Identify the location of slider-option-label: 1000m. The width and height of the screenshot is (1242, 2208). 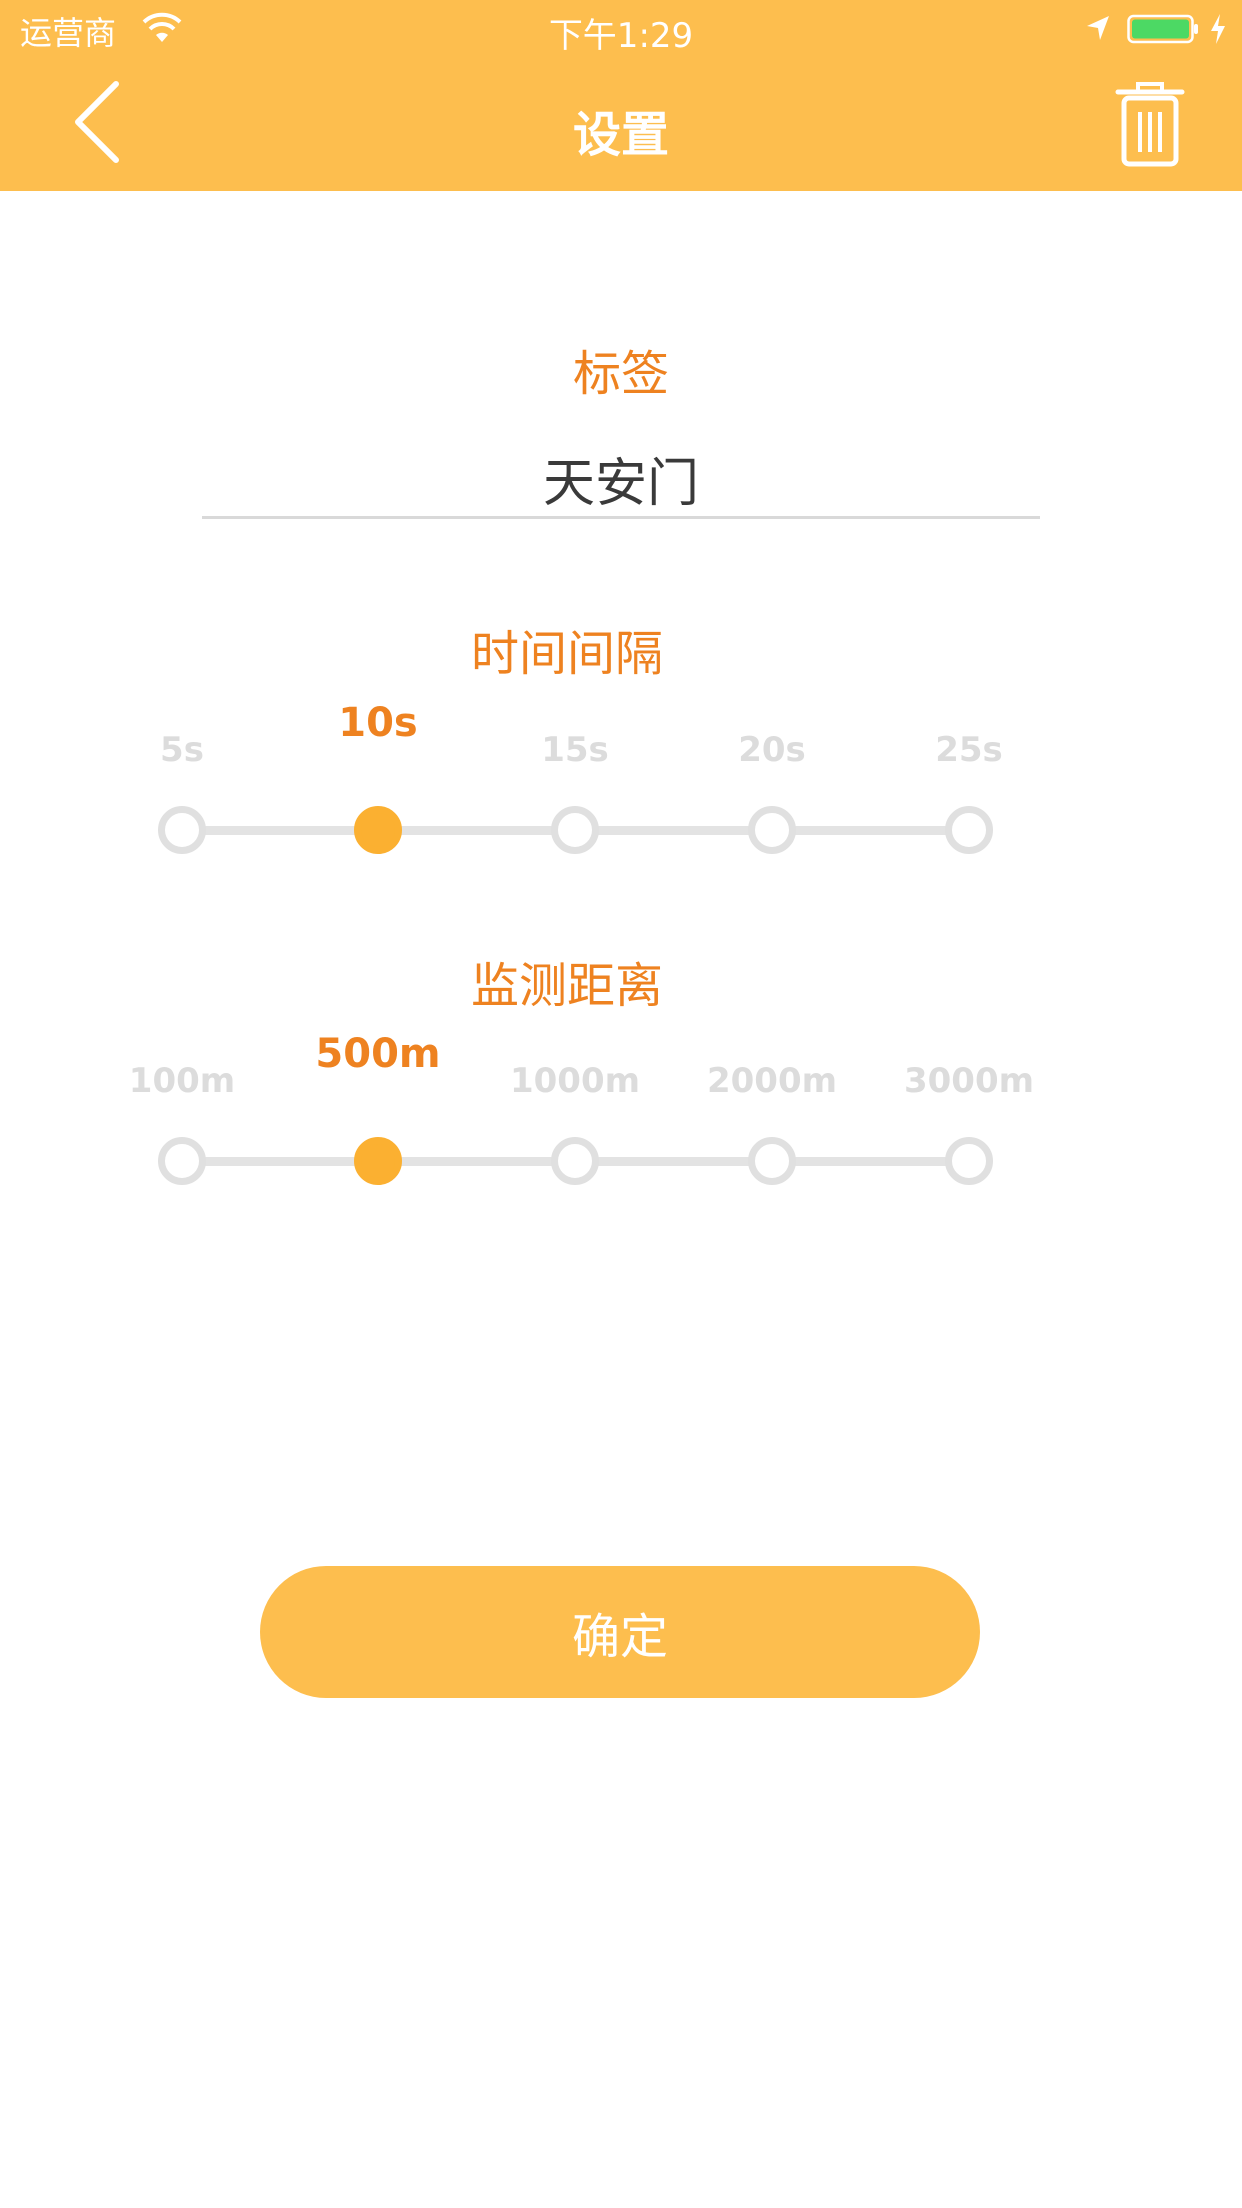
(575, 1081).